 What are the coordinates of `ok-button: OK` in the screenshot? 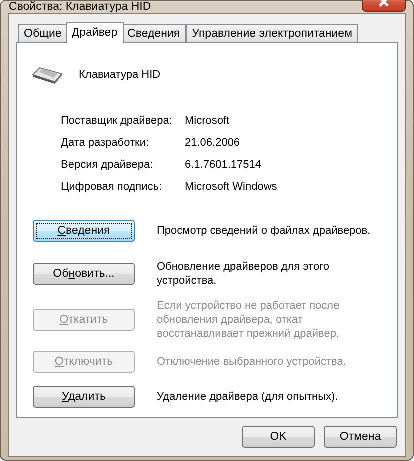 It's located at (278, 437).